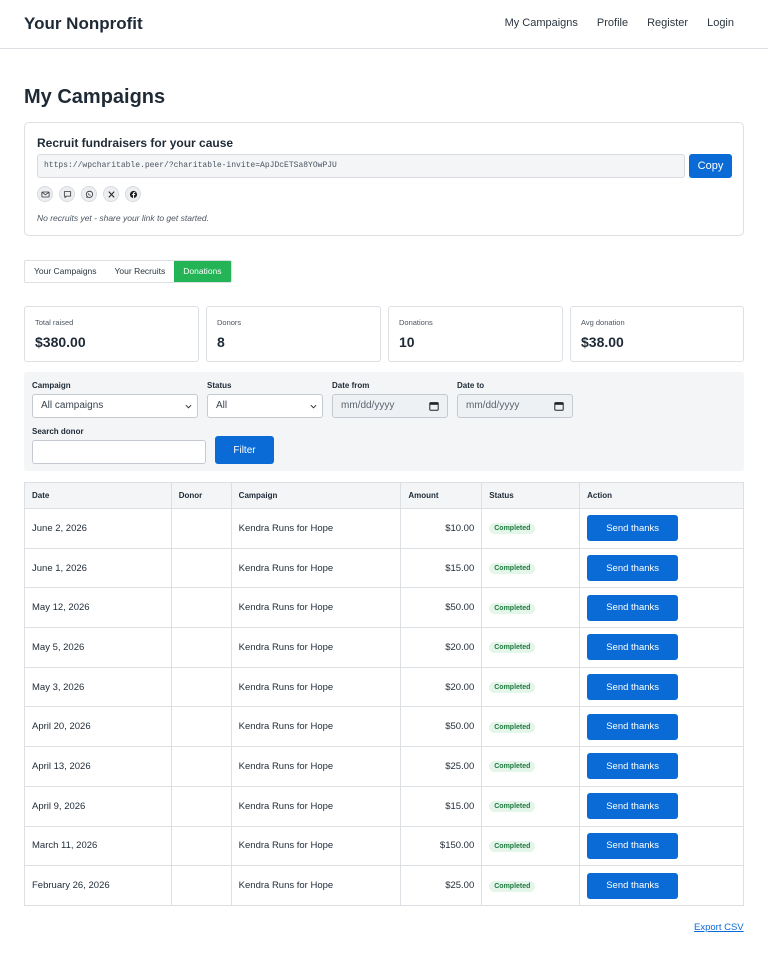  I want to click on cell-date: June 2, 2026, so click(98, 528).